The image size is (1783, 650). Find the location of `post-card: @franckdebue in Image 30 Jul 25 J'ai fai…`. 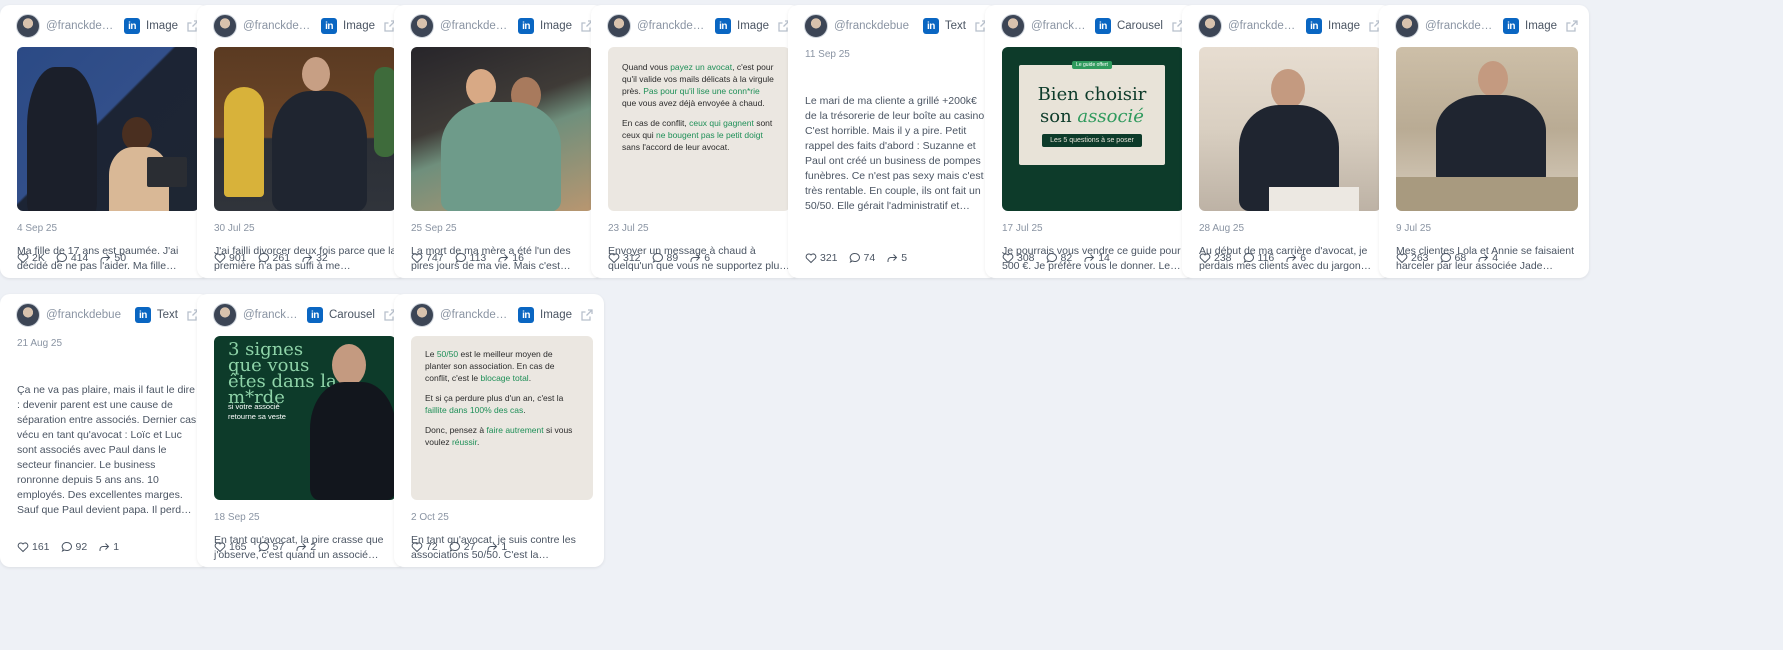

post-card: @franckdebue in Image 30 Jul 25 J'ai fai… is located at coordinates (302, 141).